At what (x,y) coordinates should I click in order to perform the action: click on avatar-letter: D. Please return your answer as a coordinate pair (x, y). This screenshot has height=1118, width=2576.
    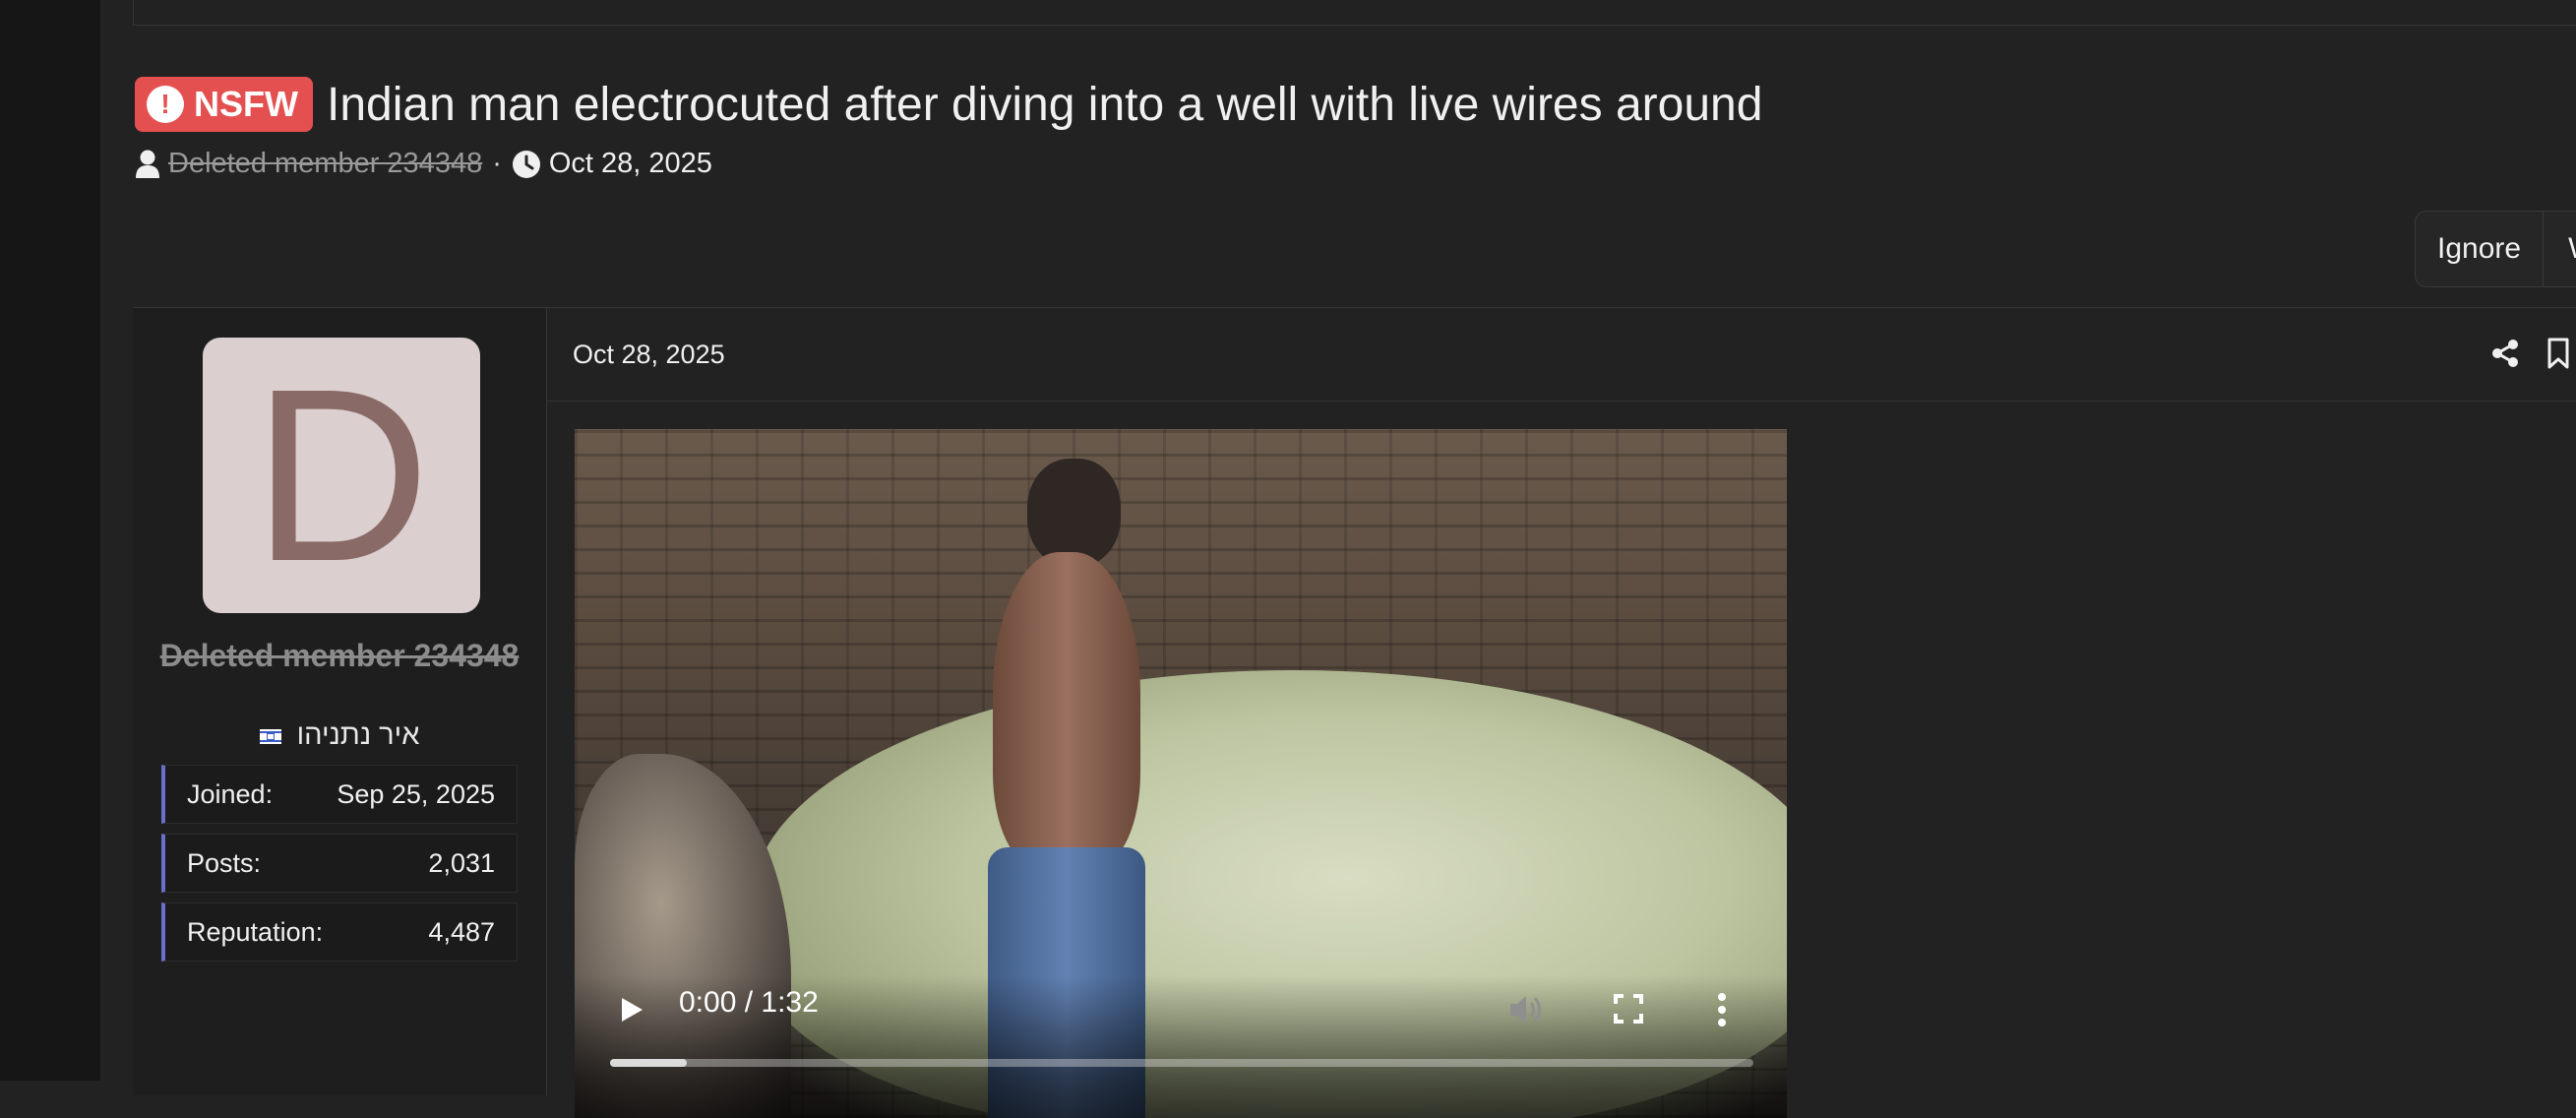
    Looking at the image, I should click on (341, 475).